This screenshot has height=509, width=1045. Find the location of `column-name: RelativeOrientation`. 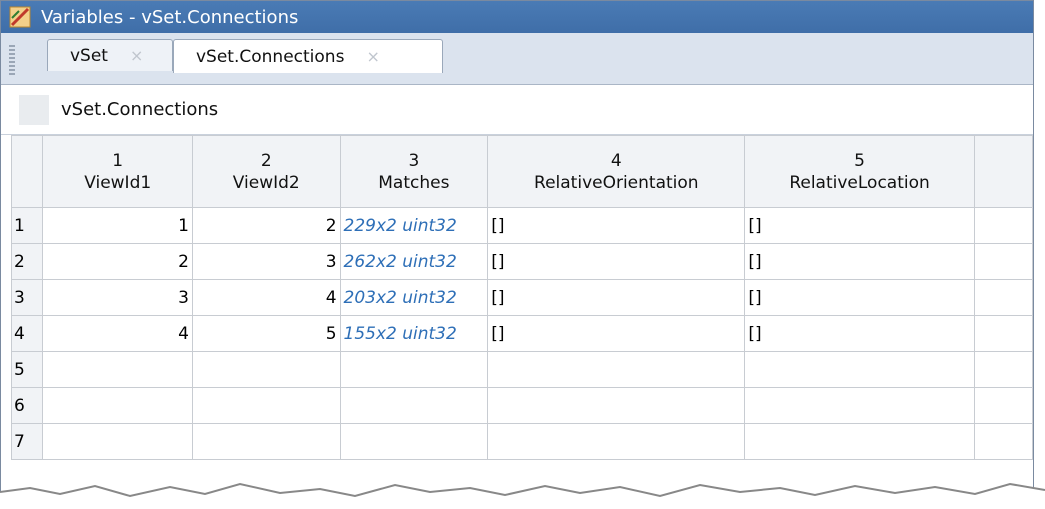

column-name: RelativeOrientation is located at coordinates (616, 182).